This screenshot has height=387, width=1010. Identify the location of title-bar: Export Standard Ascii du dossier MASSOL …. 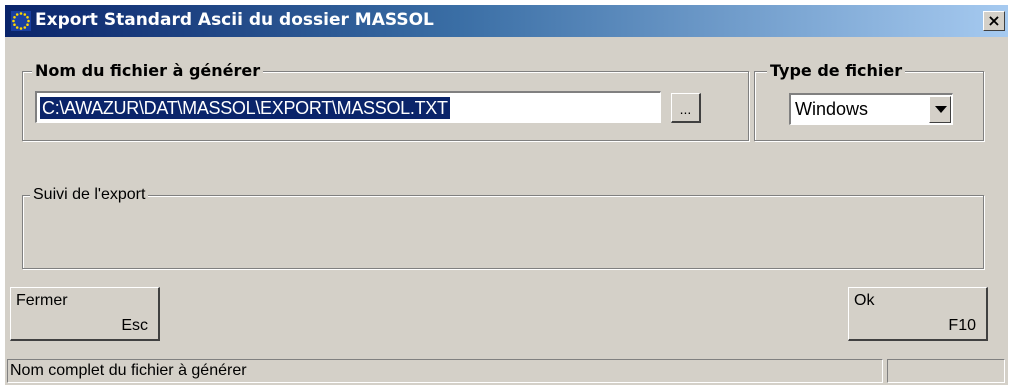
(506, 21).